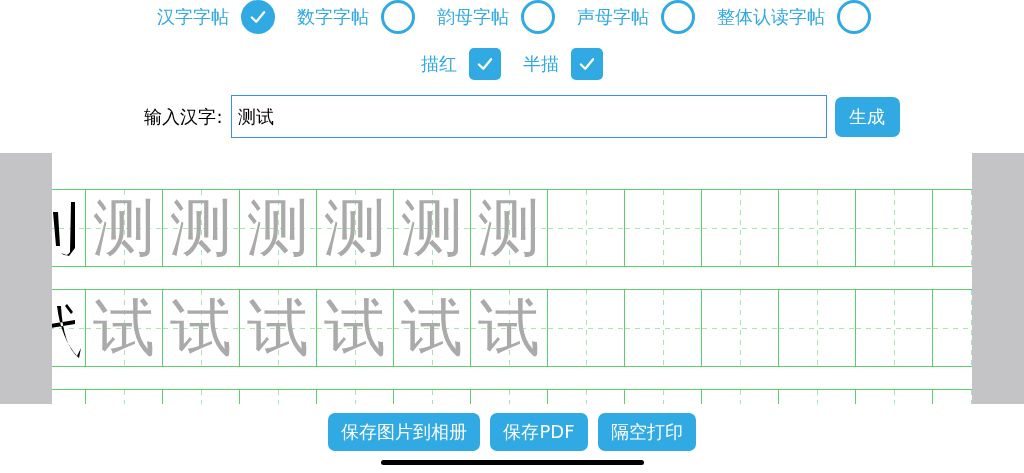 The height and width of the screenshot is (473, 1024). What do you see at coordinates (473, 17) in the screenshot?
I see `mode-label: 韵母字帖` at bounding box center [473, 17].